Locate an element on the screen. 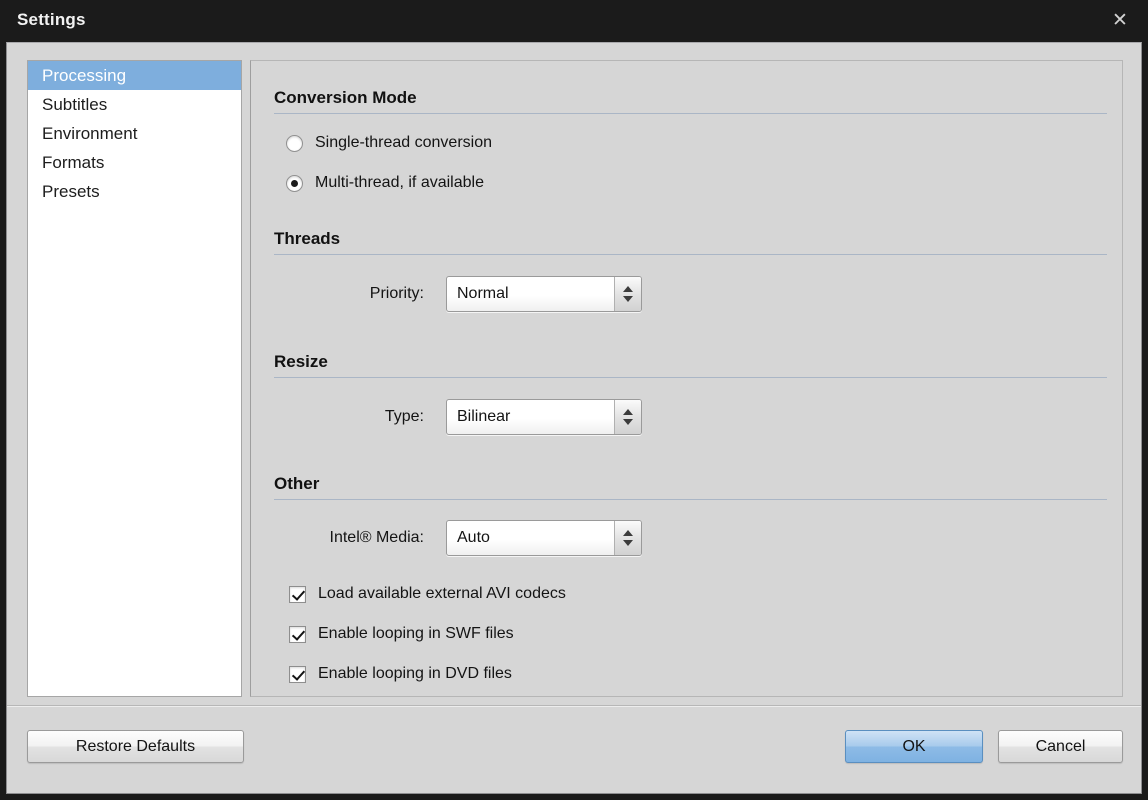 The image size is (1148, 800). sidebar-item-environment: Environment is located at coordinates (134, 133).